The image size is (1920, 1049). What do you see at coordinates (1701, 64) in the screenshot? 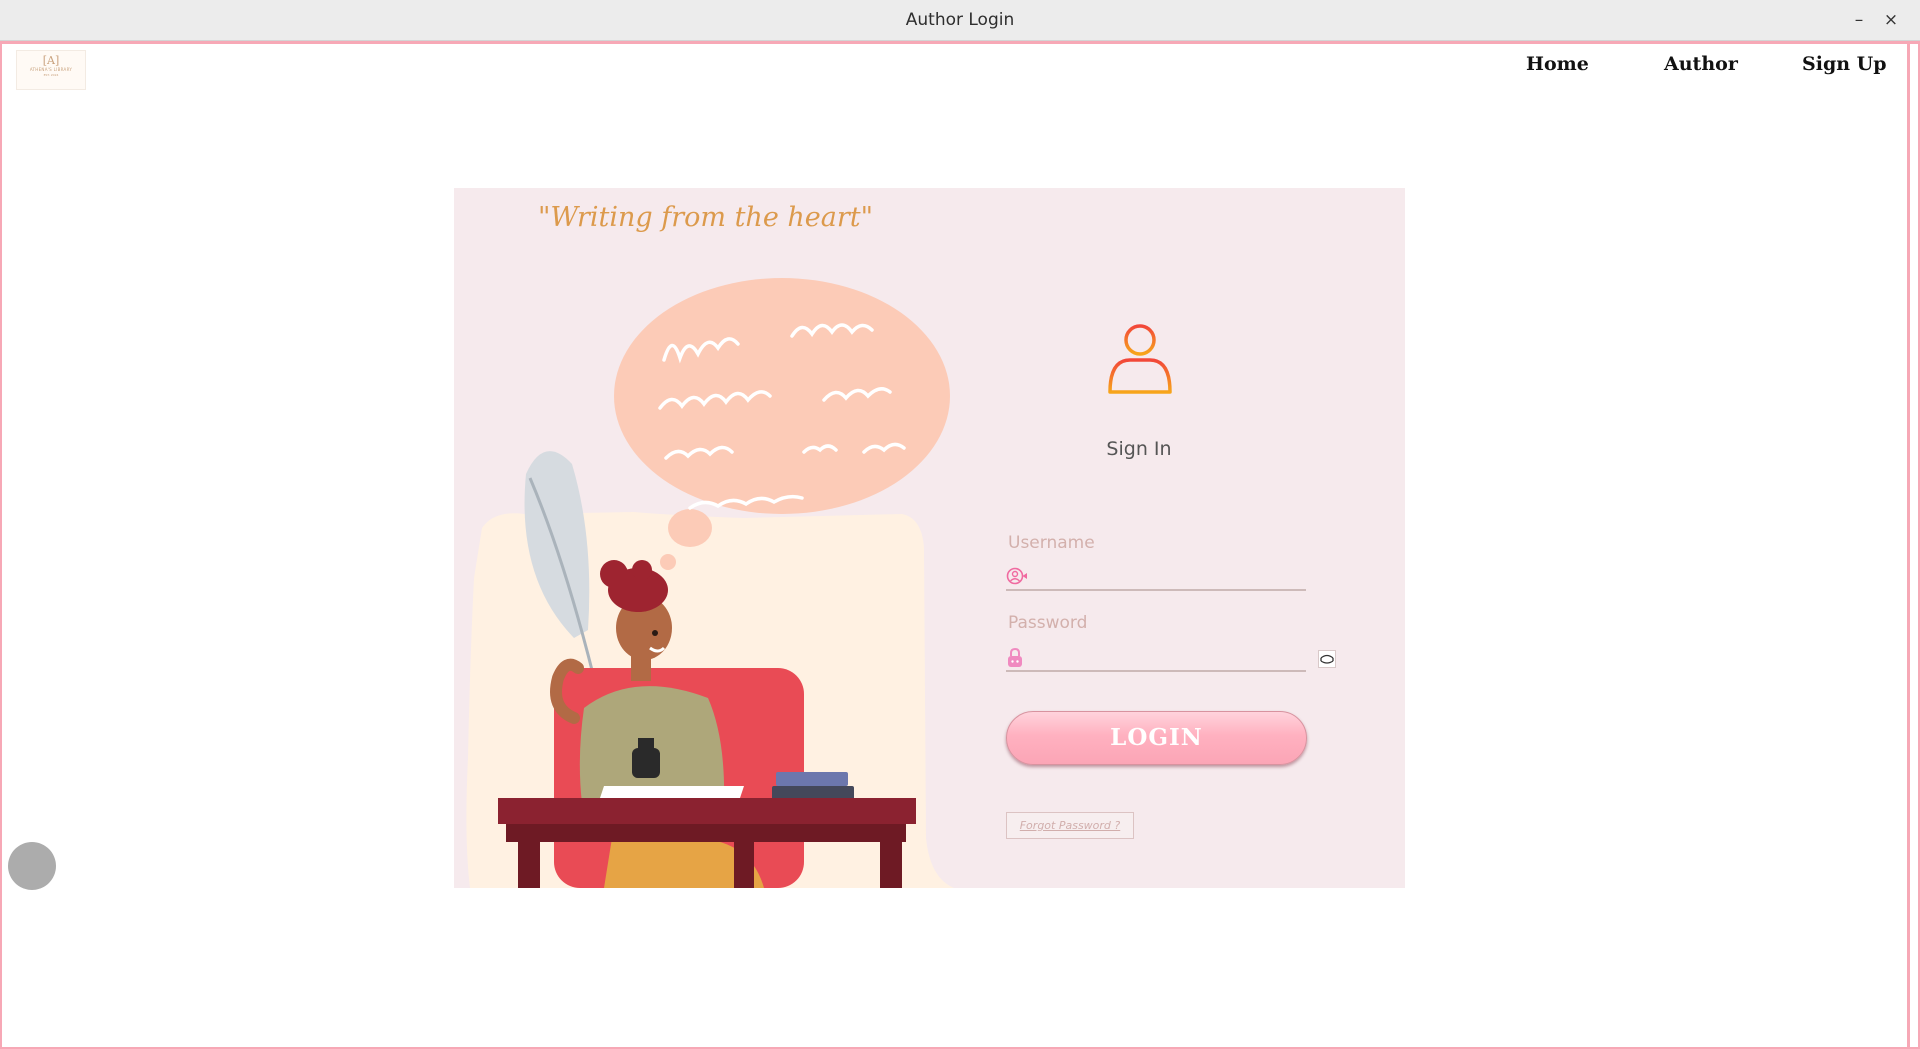
I see `nav-author: Author` at bounding box center [1701, 64].